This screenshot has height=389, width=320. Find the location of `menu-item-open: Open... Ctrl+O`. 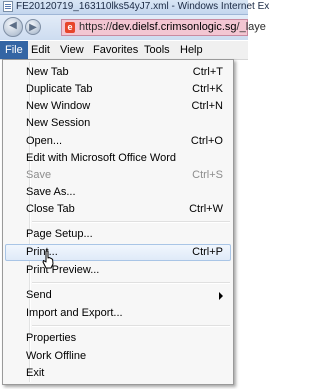

menu-item-open: Open... Ctrl+O is located at coordinates (118, 141).